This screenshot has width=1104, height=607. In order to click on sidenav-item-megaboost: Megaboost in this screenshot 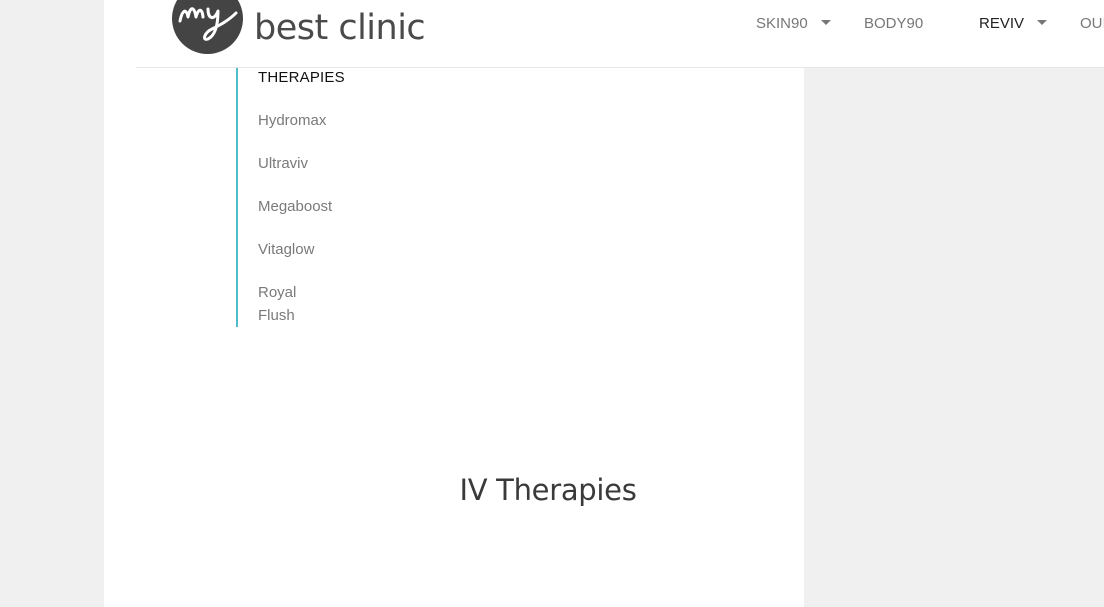, I will do `click(295, 206)`.